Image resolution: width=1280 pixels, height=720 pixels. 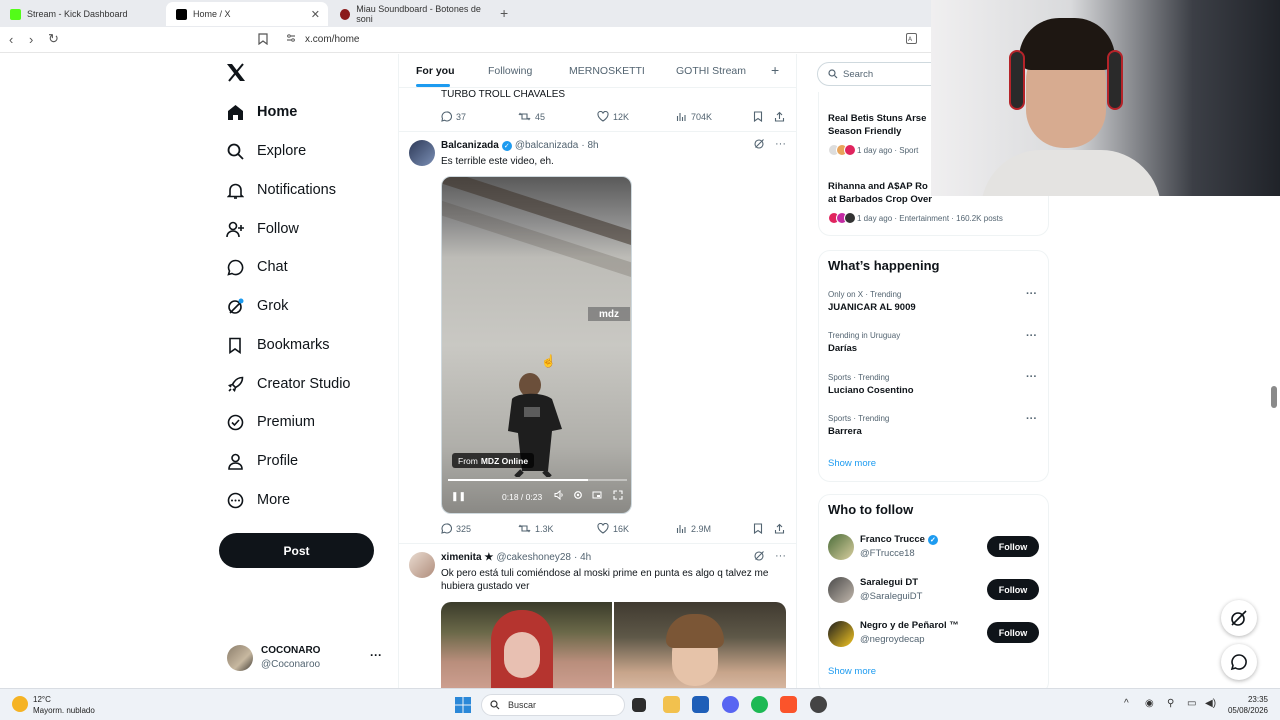 I want to click on forward-icon: ›, so click(x=31, y=39).